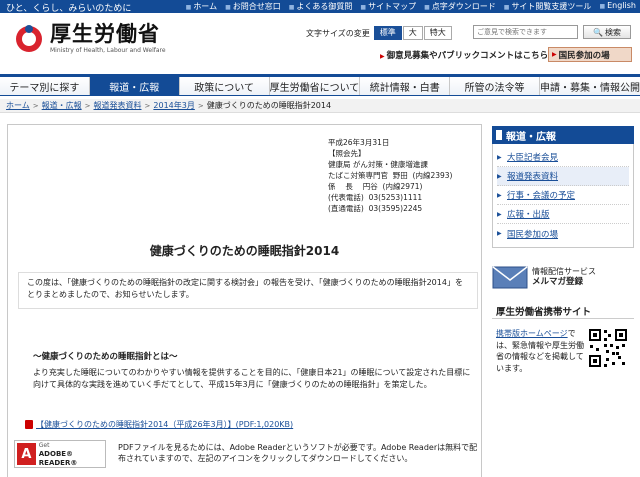 This screenshot has width=640, height=477. What do you see at coordinates (590, 86) in the screenshot?
I see `nav-applications: 申請・募集・情報公開` at bounding box center [590, 86].